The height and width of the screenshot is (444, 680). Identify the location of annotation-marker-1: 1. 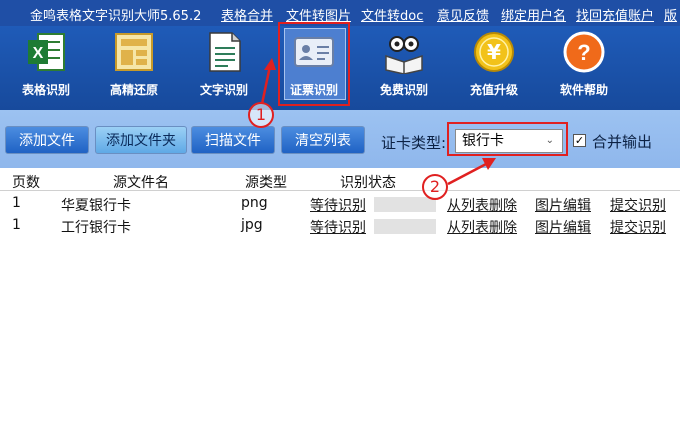
(261, 115).